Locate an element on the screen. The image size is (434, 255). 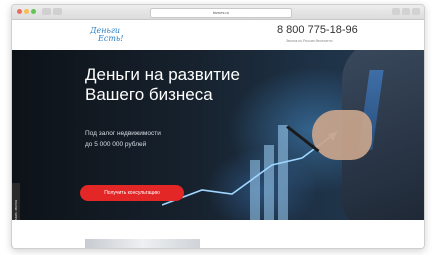
hero-title-line-1: Деньги на развитие is located at coordinates (162, 74).